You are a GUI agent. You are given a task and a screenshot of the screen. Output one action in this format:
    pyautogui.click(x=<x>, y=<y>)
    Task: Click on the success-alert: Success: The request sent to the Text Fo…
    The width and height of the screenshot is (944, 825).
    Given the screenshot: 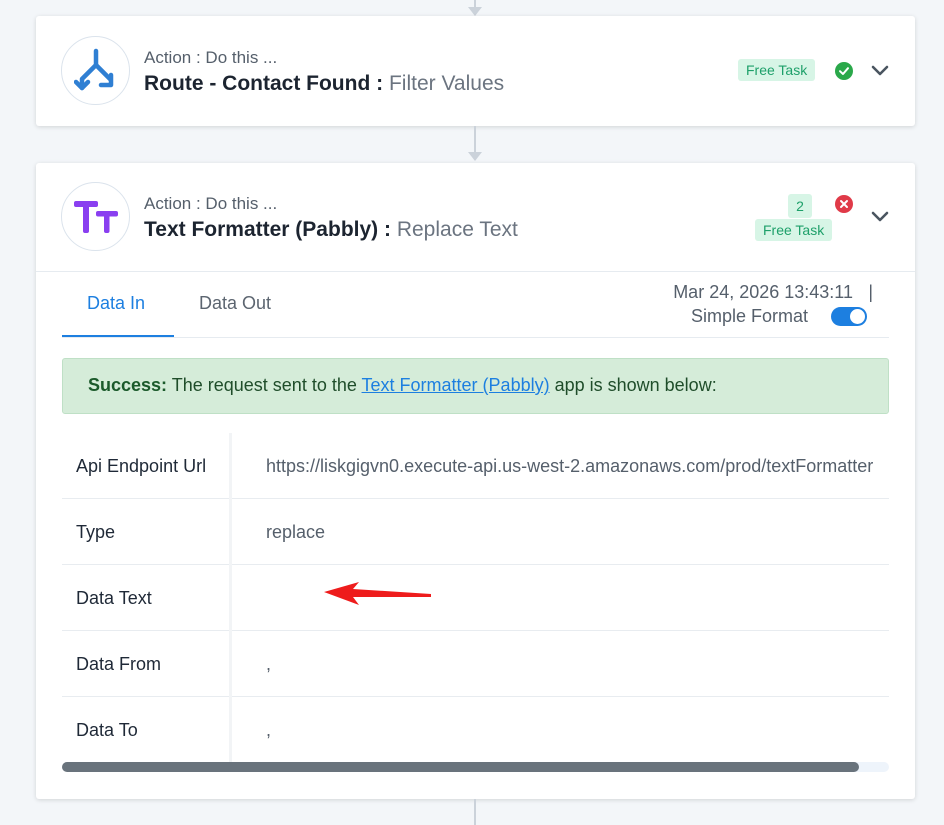 What is the action you would take?
    pyautogui.click(x=475, y=386)
    